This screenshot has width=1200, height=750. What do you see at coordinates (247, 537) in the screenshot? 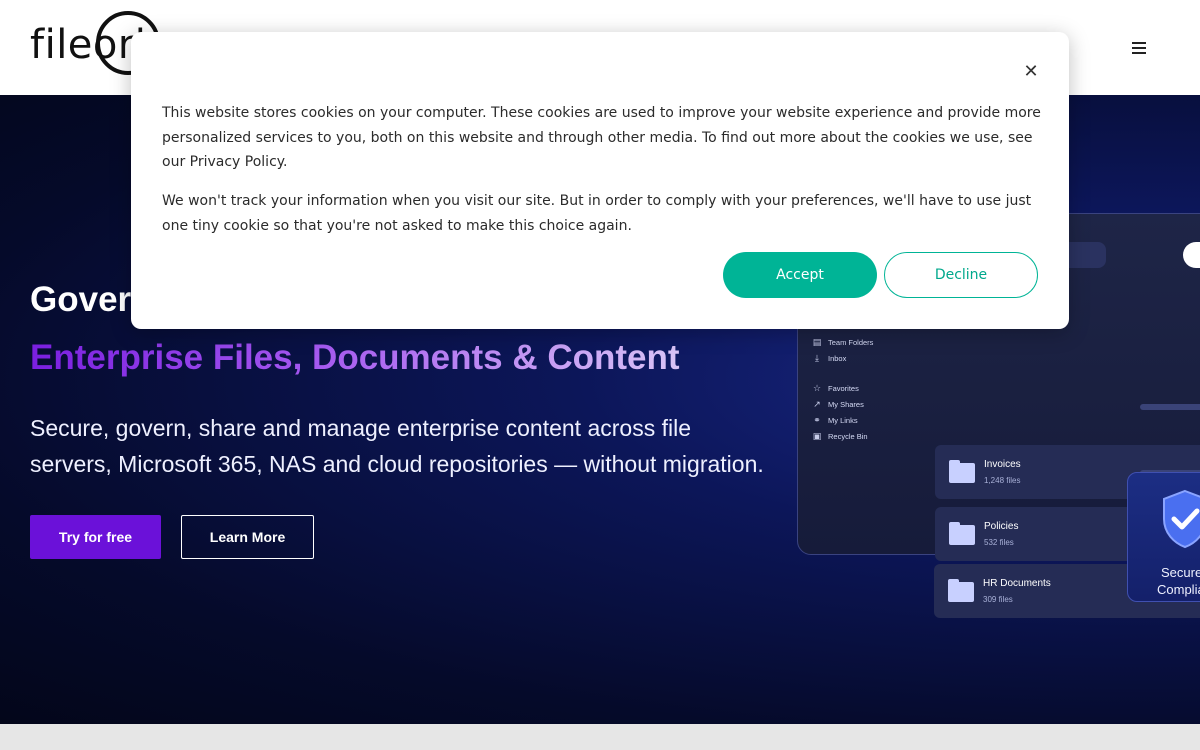
I see `learn-more-button: Learn More` at bounding box center [247, 537].